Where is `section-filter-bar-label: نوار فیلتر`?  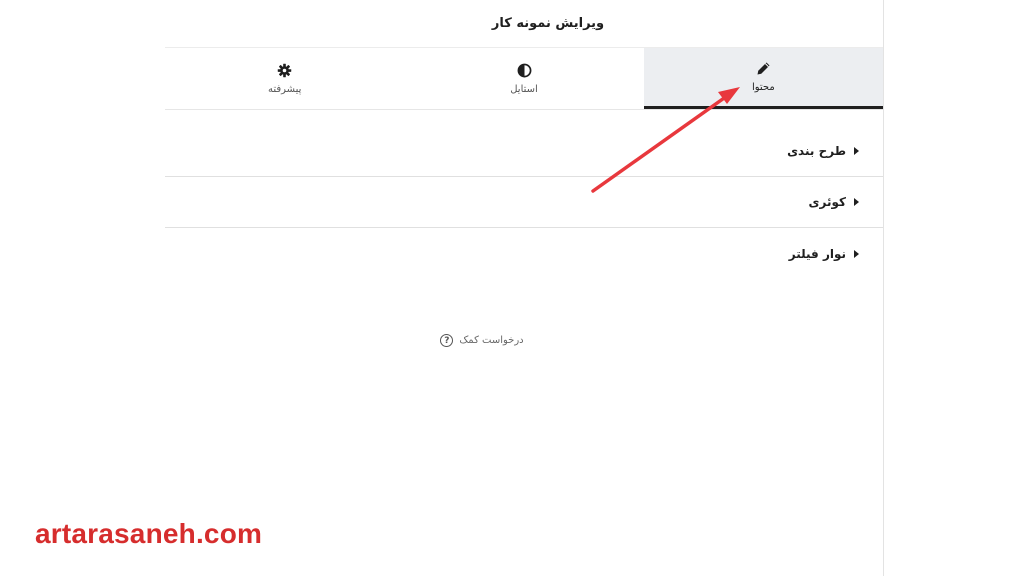
section-filter-bar-label: نوار فیلتر is located at coordinates (817, 253).